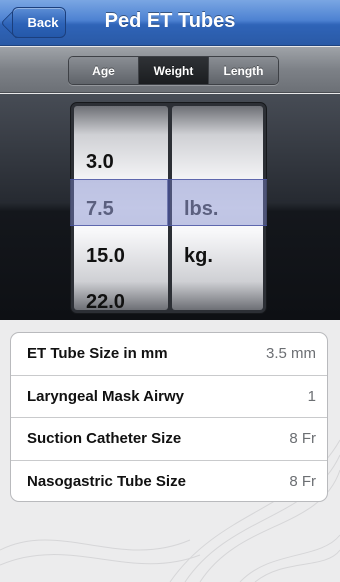 The image size is (340, 582). What do you see at coordinates (97, 354) in the screenshot?
I see `et-tube-size-label: ET Tube Size in mm` at bounding box center [97, 354].